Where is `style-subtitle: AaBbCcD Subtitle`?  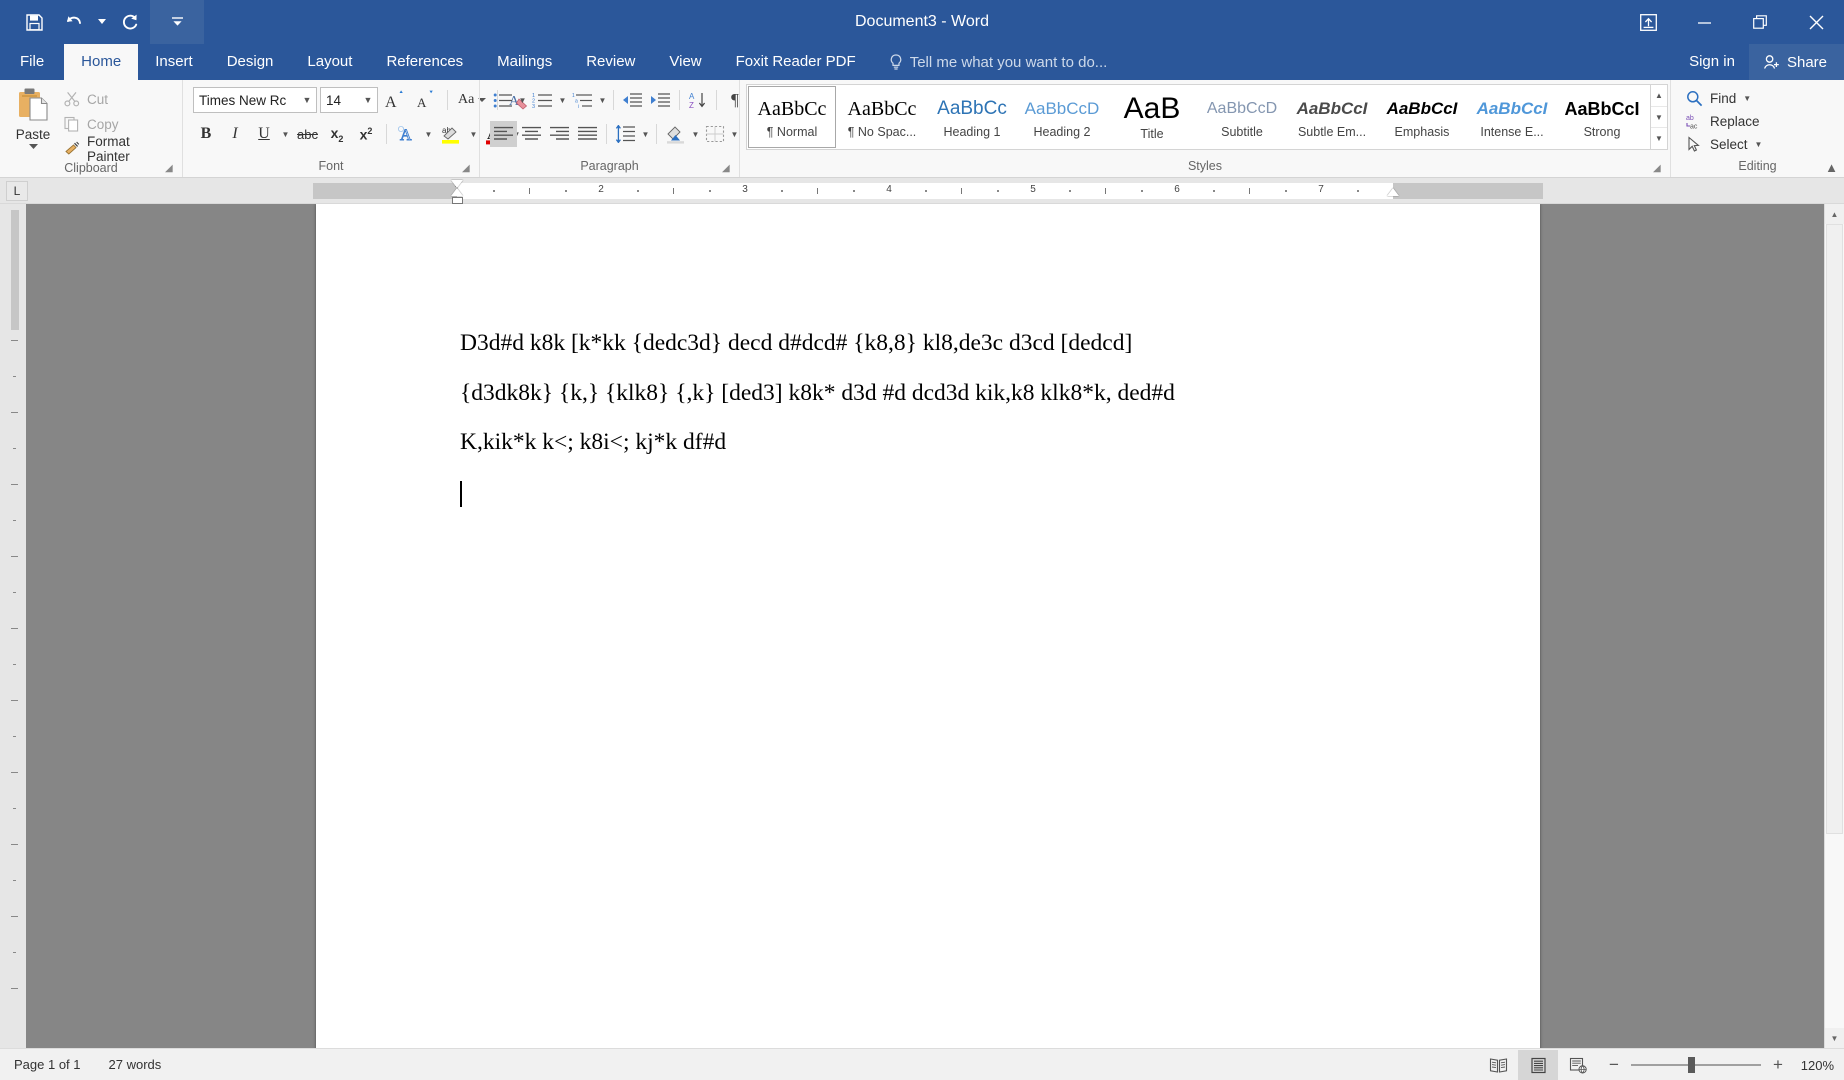
style-subtitle: AaBbCcD Subtitle is located at coordinates (1242, 117).